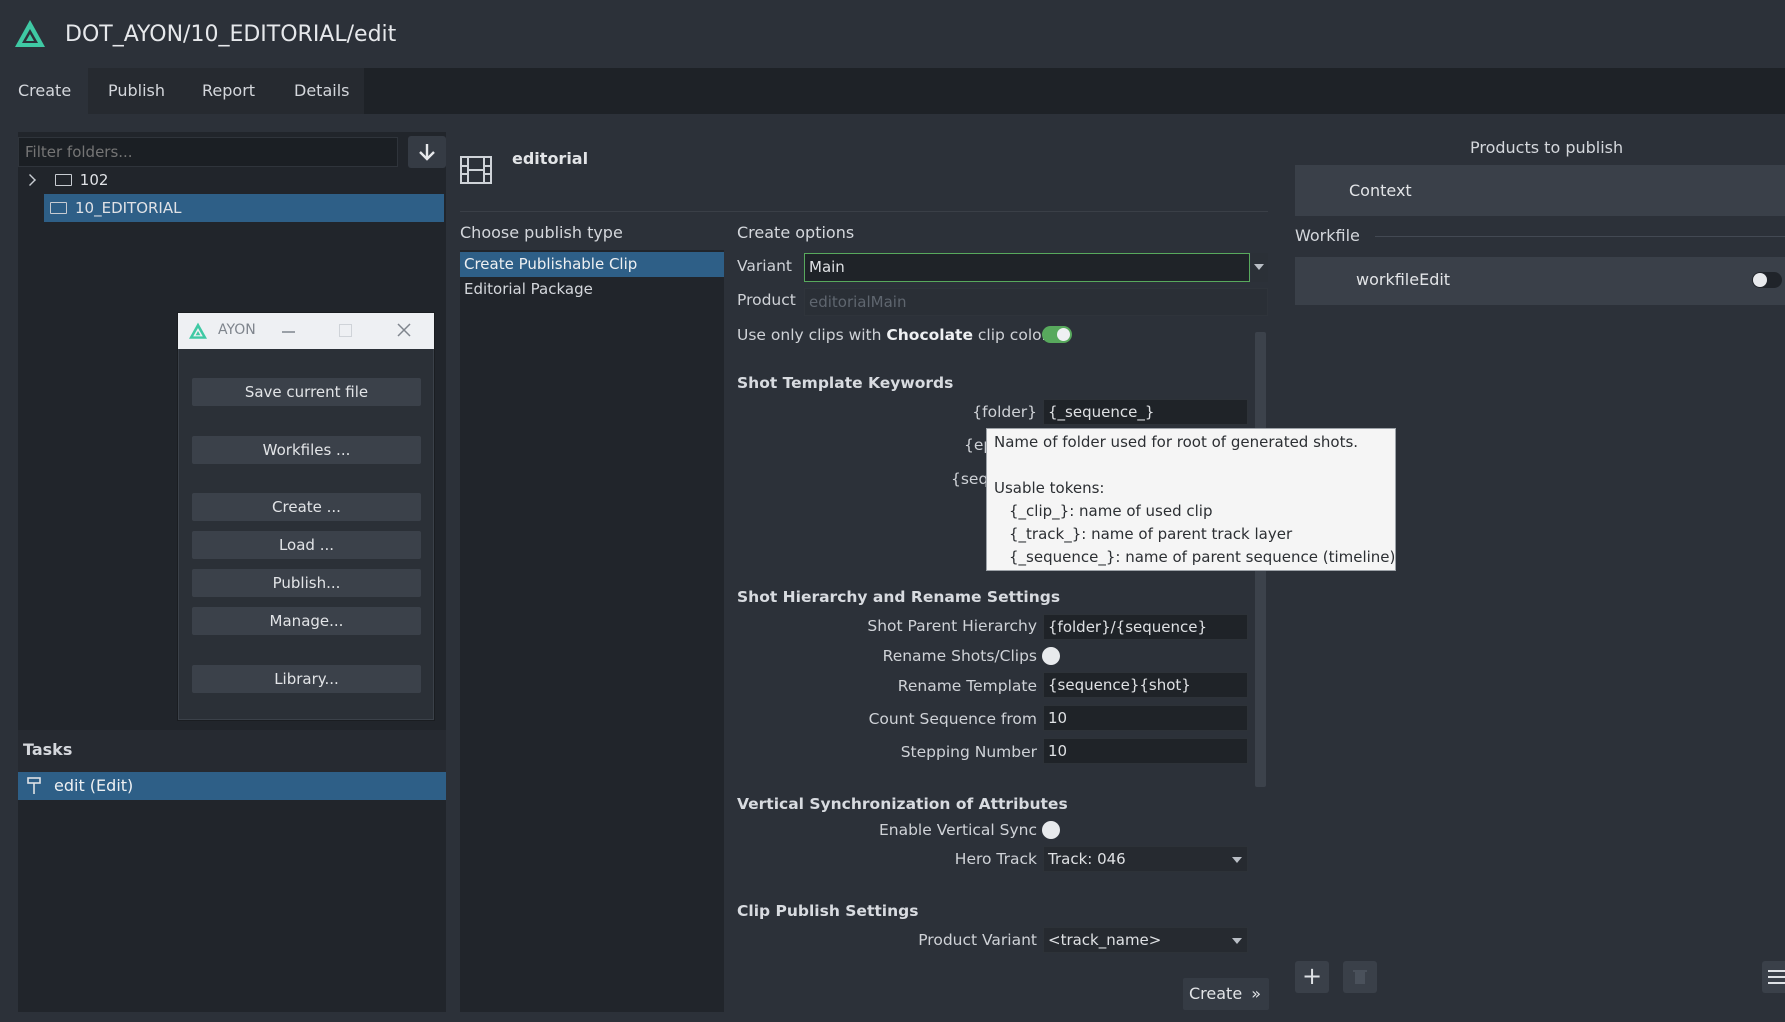 The image size is (1785, 1022). I want to click on variant-dropdown-button, so click(1259, 267).